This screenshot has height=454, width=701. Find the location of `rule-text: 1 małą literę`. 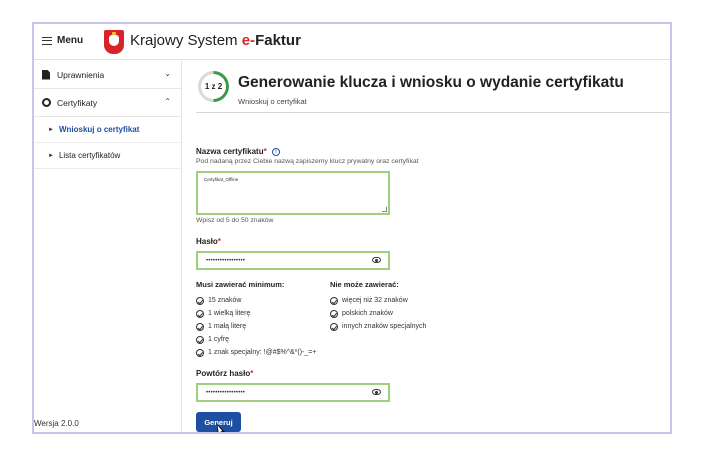

rule-text: 1 małą literę is located at coordinates (227, 326).